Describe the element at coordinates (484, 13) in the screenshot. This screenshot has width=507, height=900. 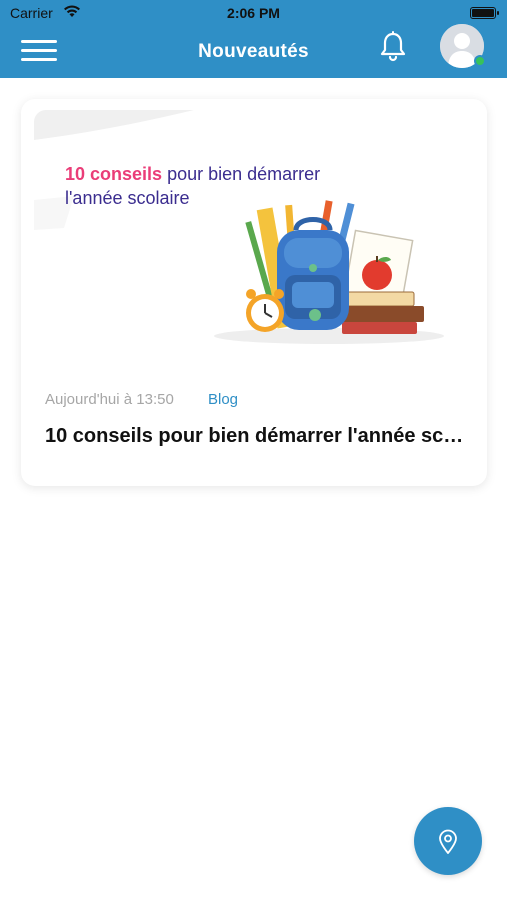
I see `battery-icon` at that location.